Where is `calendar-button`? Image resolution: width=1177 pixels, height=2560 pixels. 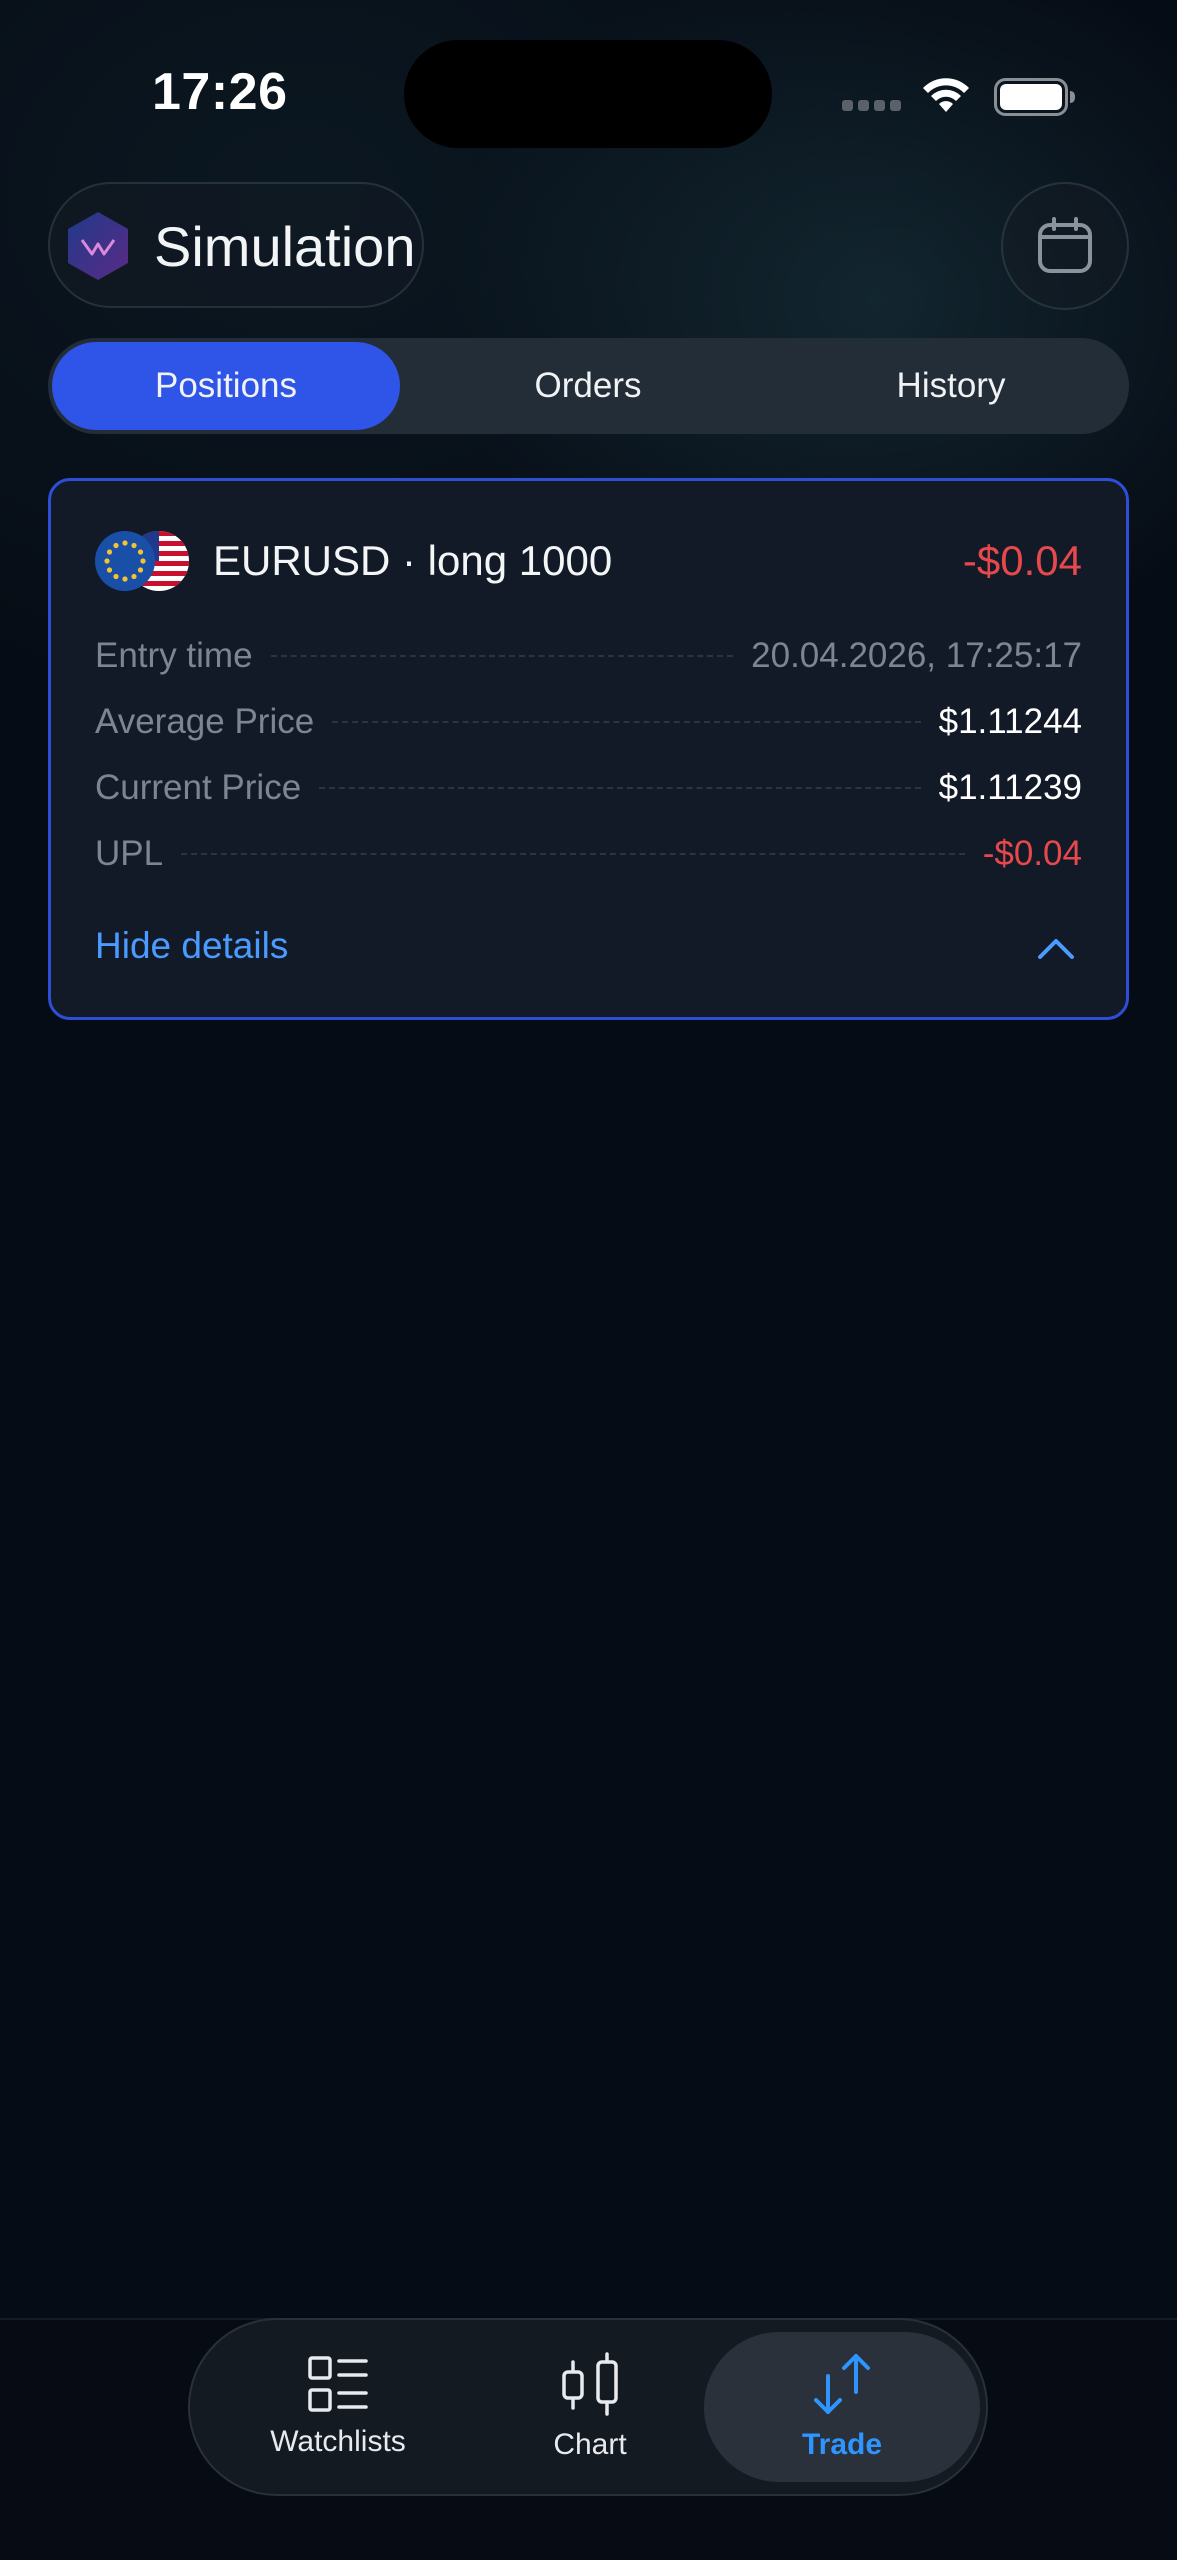
calendar-button is located at coordinates (1065, 246).